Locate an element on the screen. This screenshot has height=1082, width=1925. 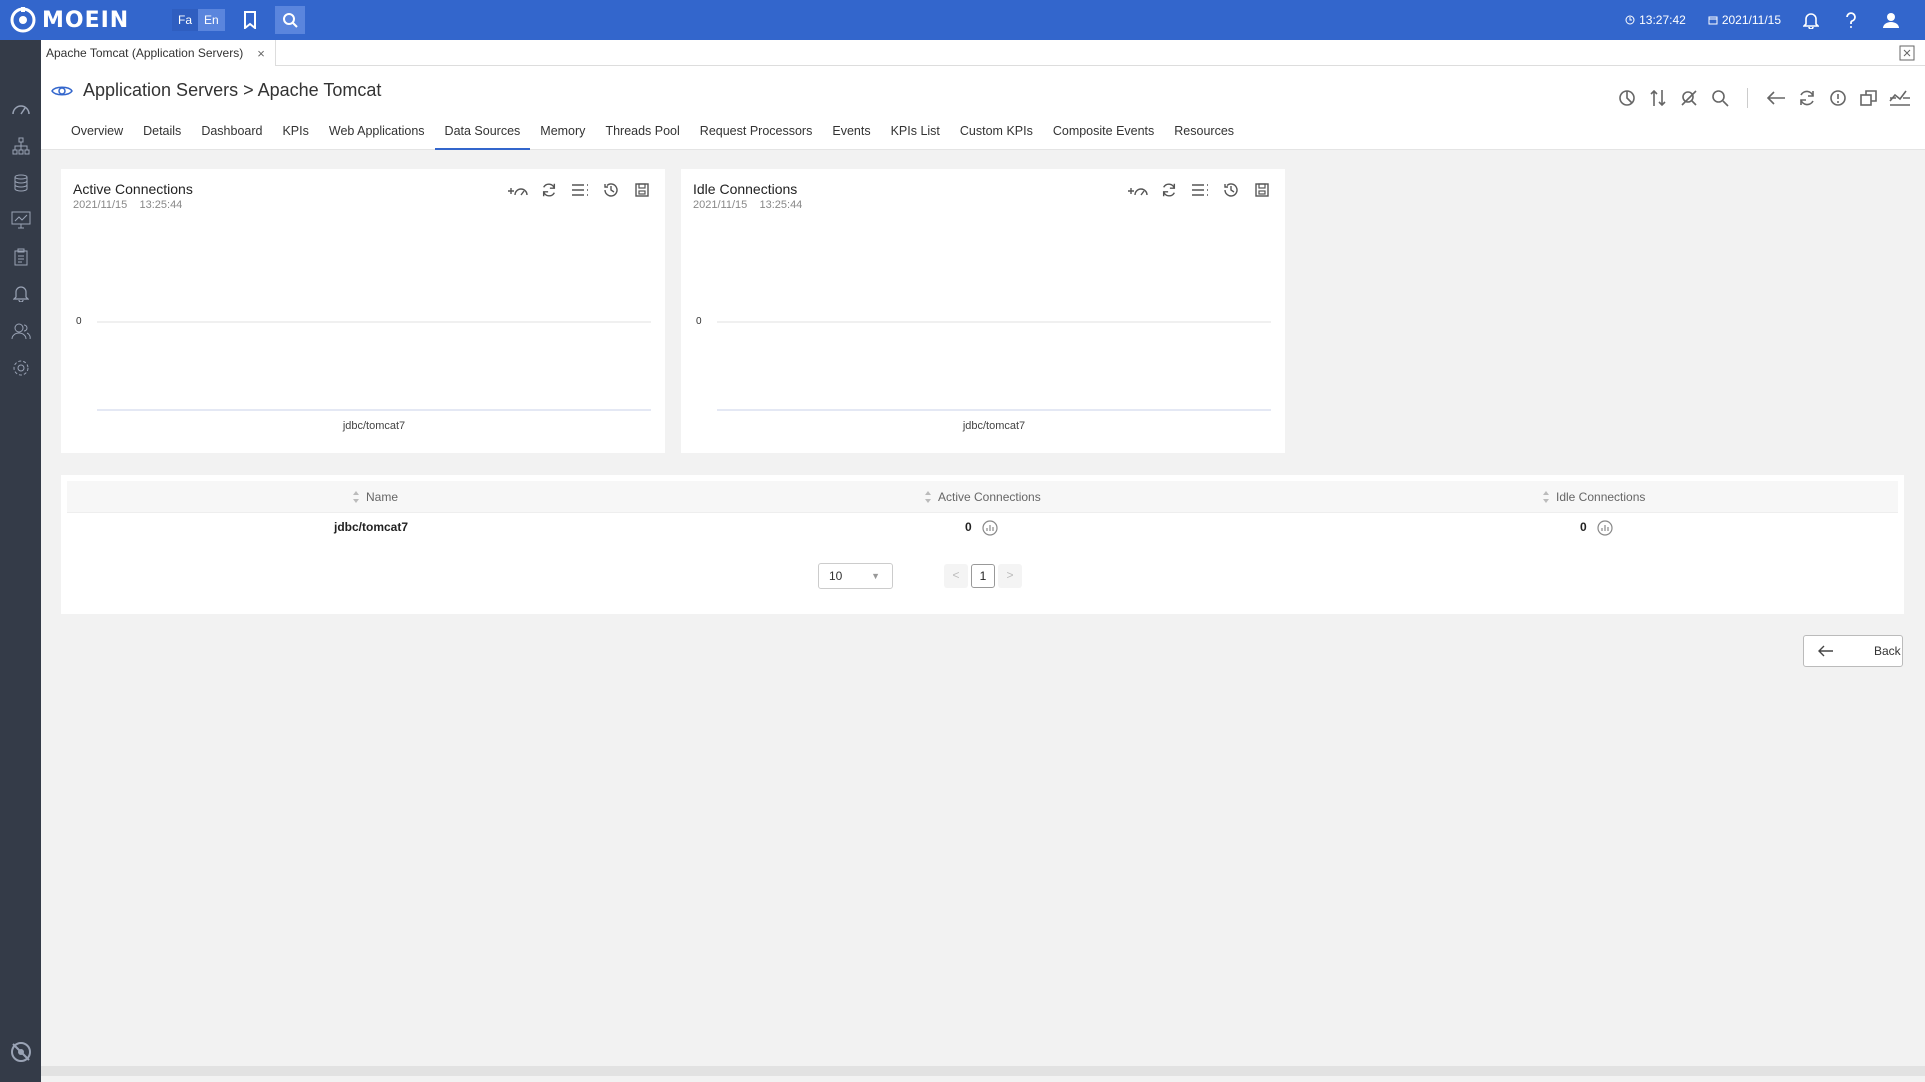
sidebar-item-topology is located at coordinates (20, 145).